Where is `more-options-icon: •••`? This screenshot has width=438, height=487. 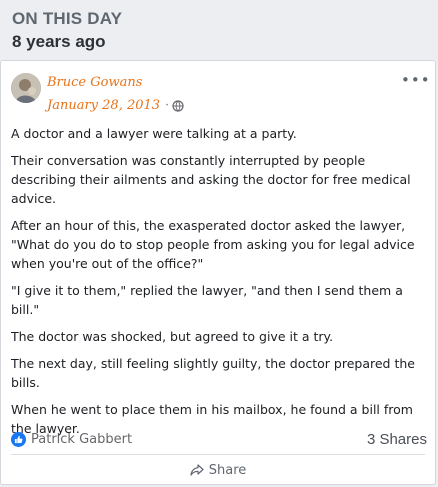
more-options-icon: ••• is located at coordinates (415, 82).